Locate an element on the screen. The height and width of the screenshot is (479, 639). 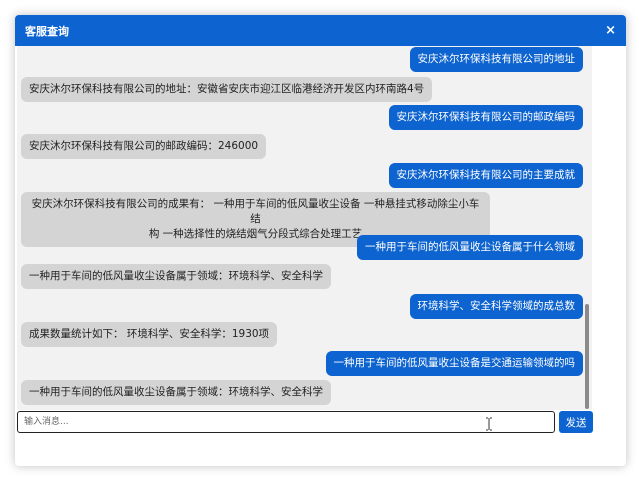
dialog-header: 客服查询 × is located at coordinates (320, 30).